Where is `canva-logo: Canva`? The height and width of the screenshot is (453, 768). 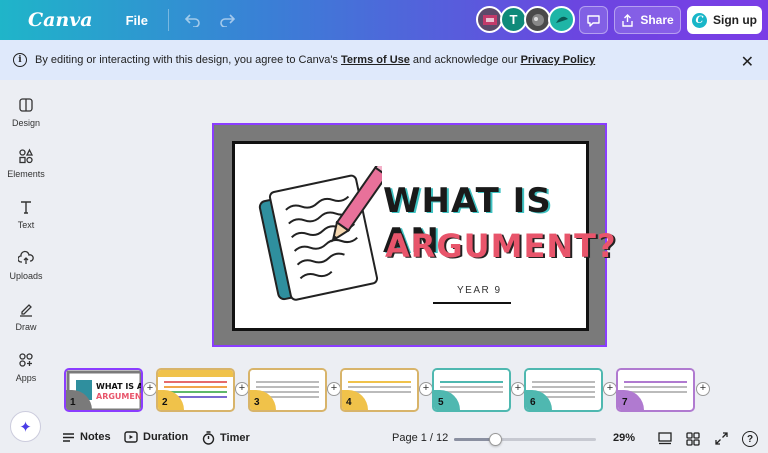 canva-logo: Canva is located at coordinates (60, 20).